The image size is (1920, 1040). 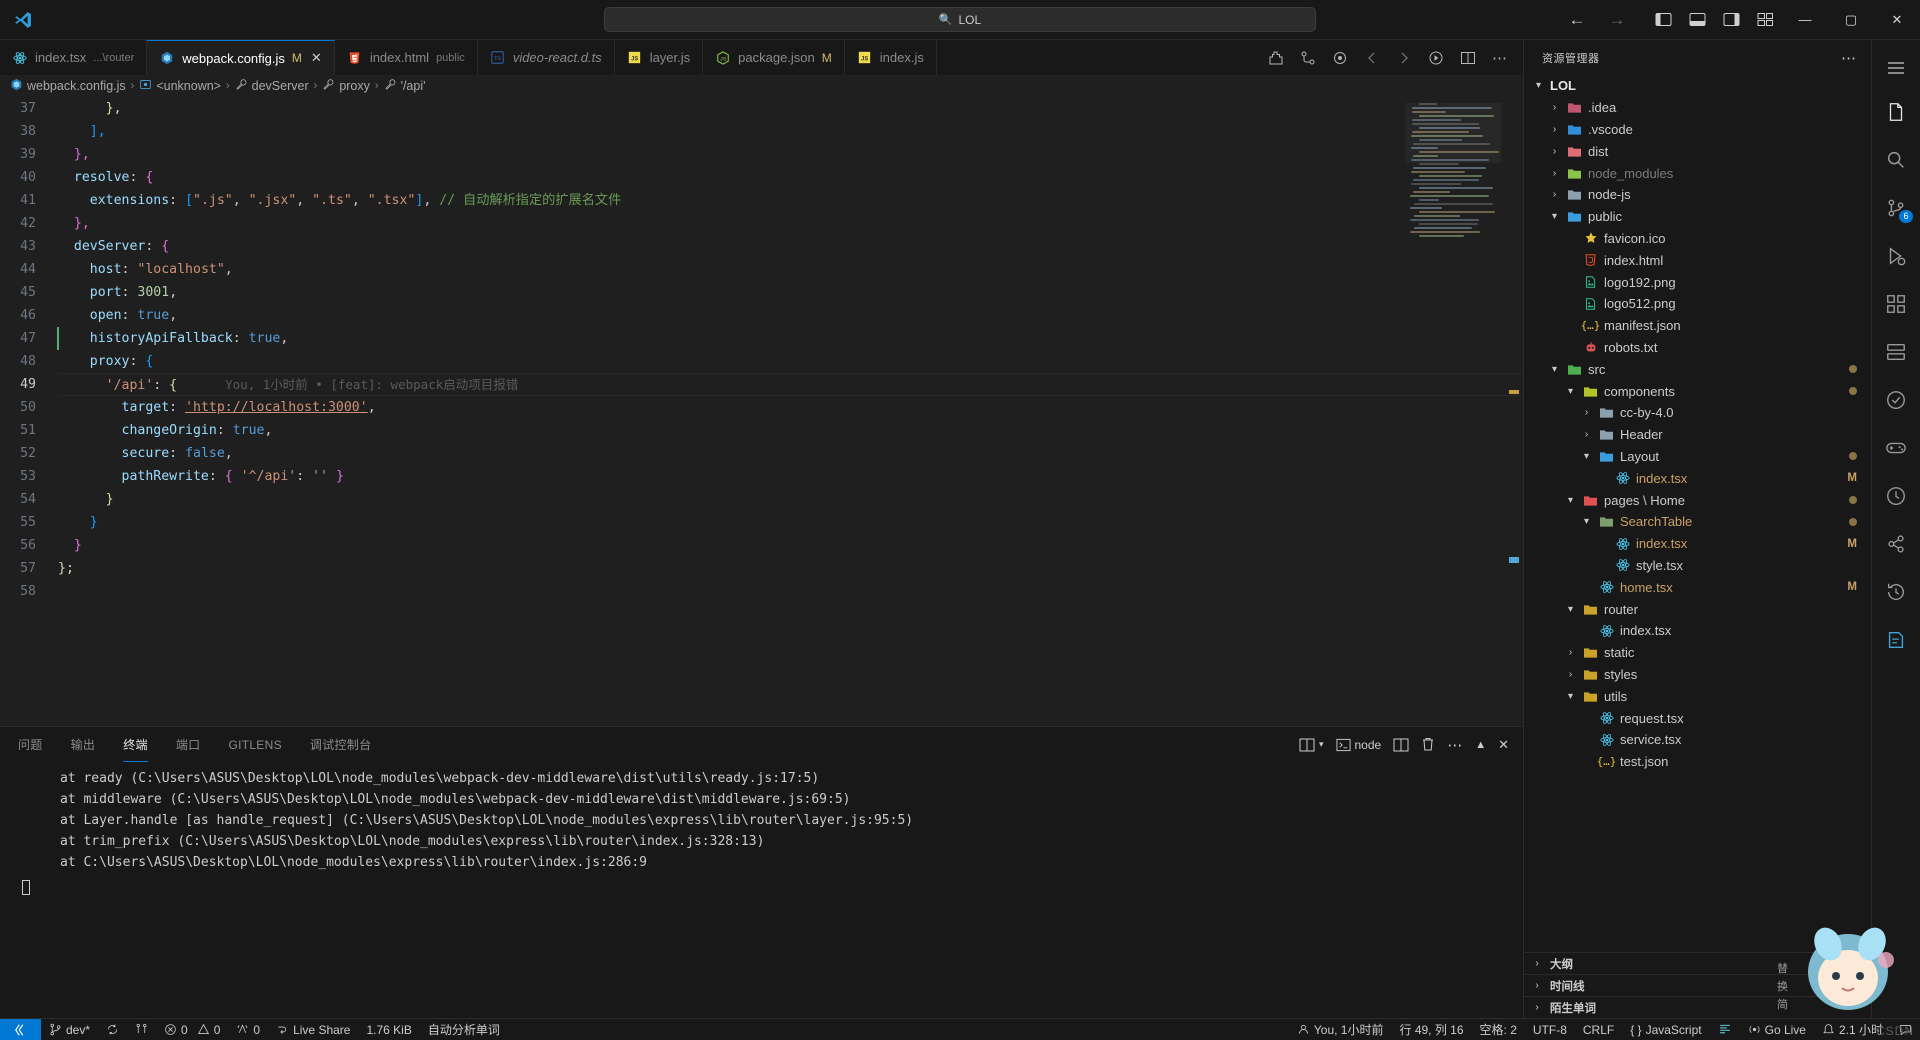 I want to click on code-line: 48 proxy: {, so click(x=761, y=361).